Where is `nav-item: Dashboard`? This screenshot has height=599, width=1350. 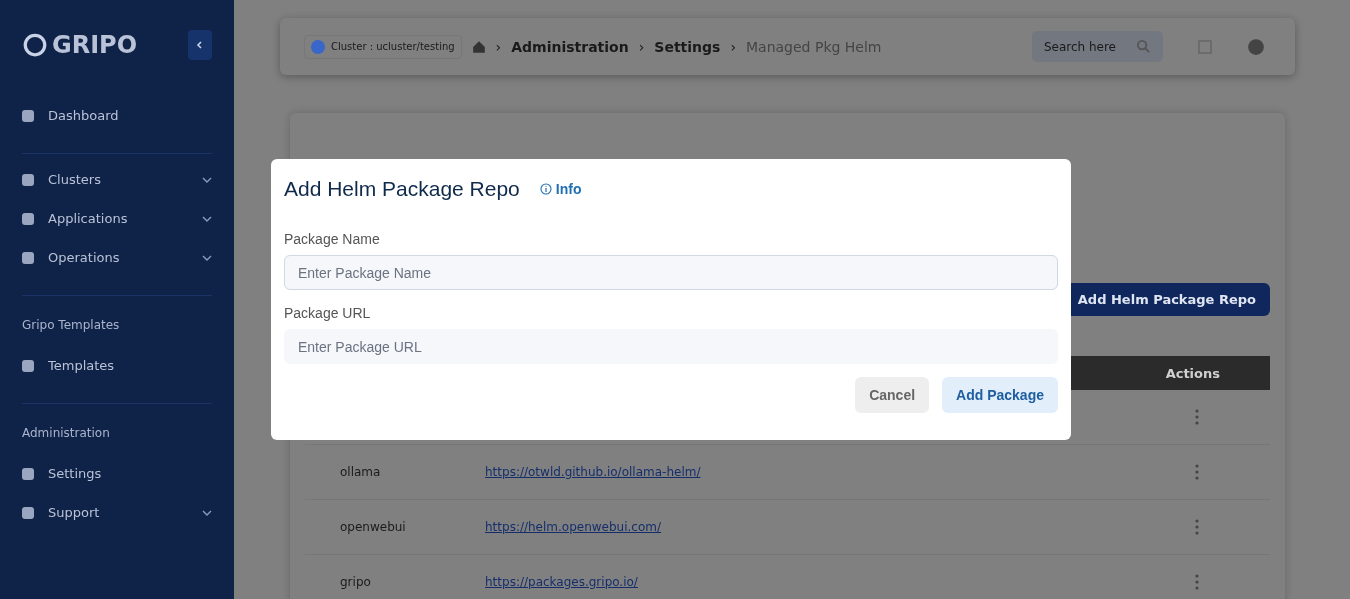
nav-item: Dashboard is located at coordinates (130, 115).